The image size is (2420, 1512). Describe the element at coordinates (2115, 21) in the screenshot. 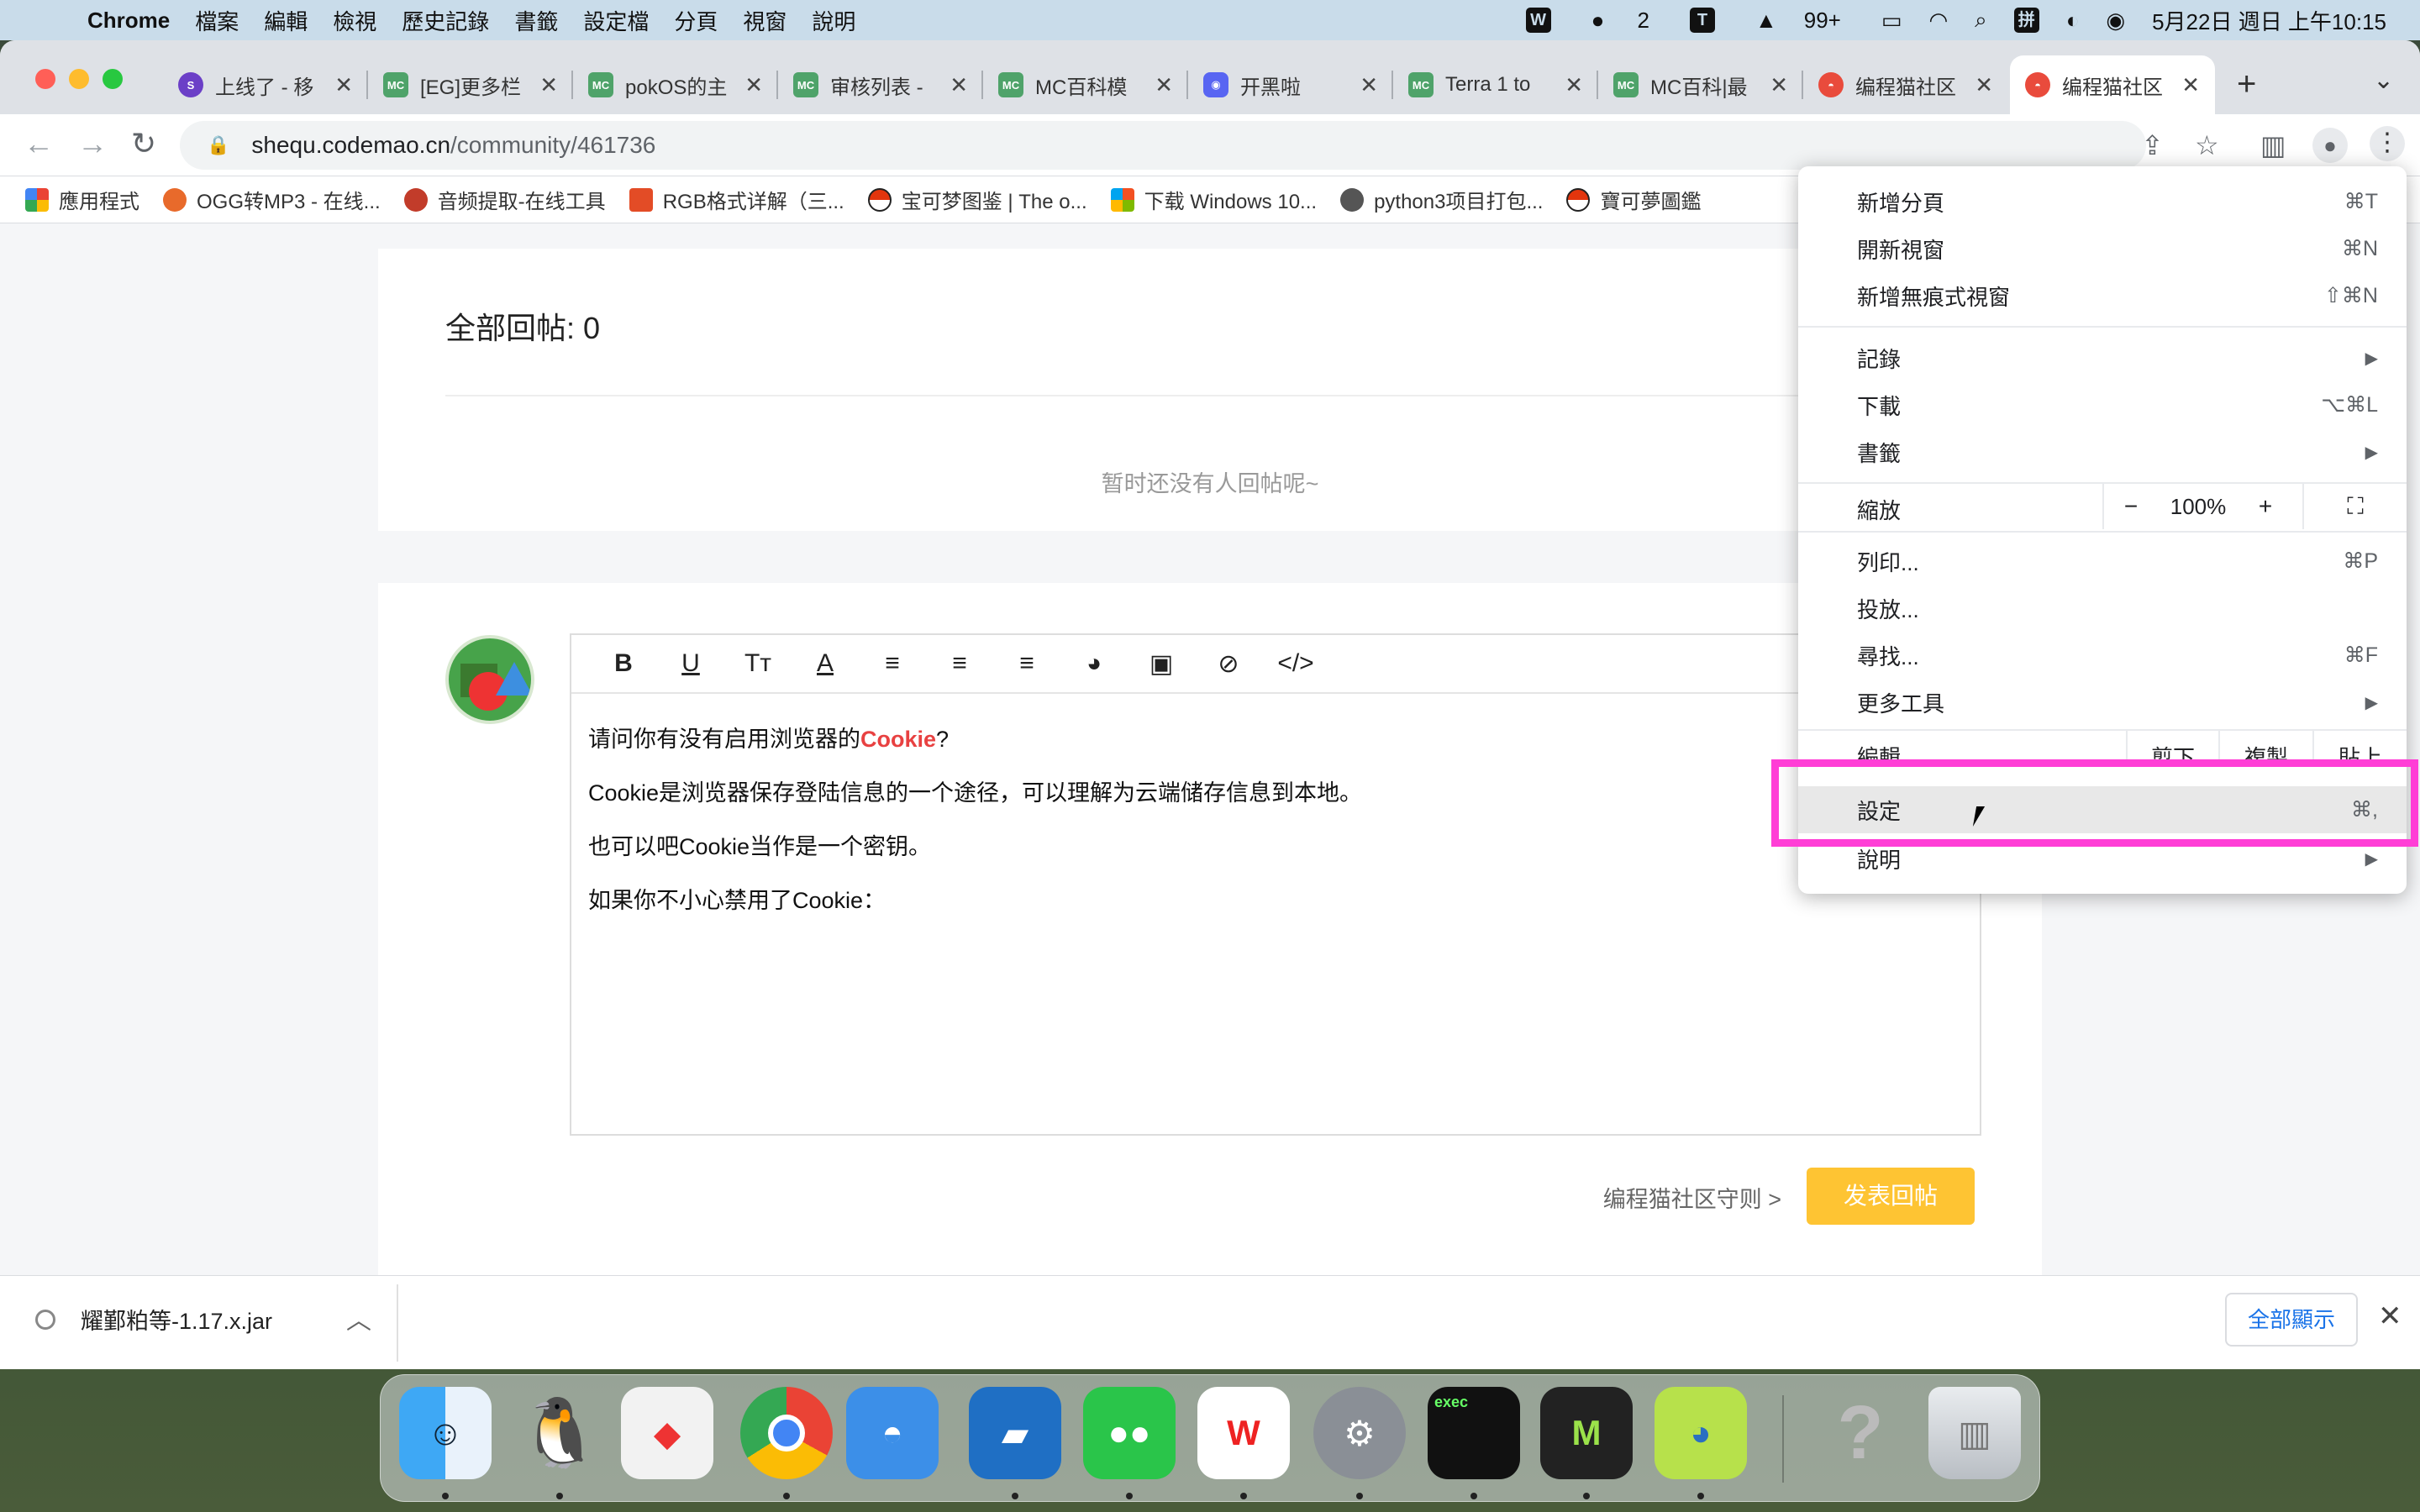

I see `siri-icon: ◉` at that location.